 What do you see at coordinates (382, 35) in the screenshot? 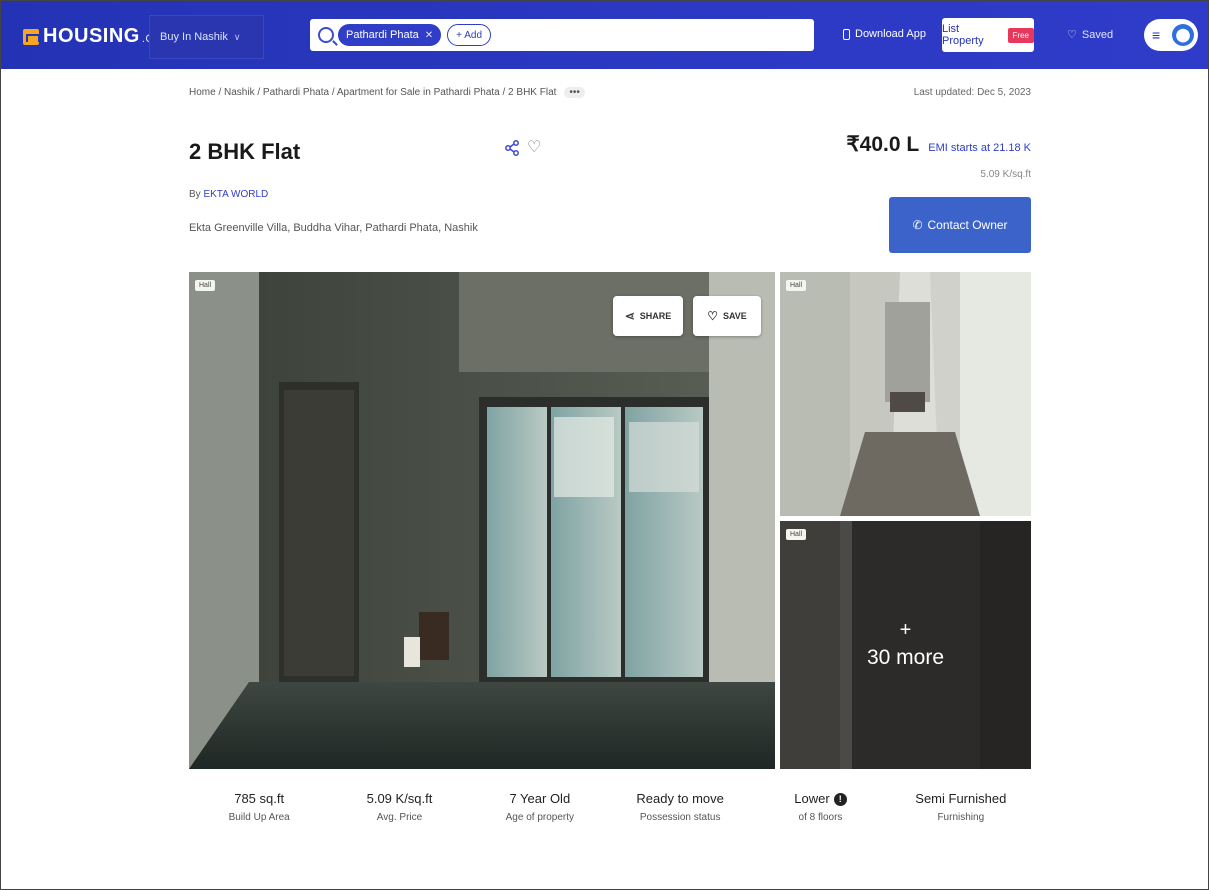
I see `locality-chip-label: Pathardi Phata` at bounding box center [382, 35].